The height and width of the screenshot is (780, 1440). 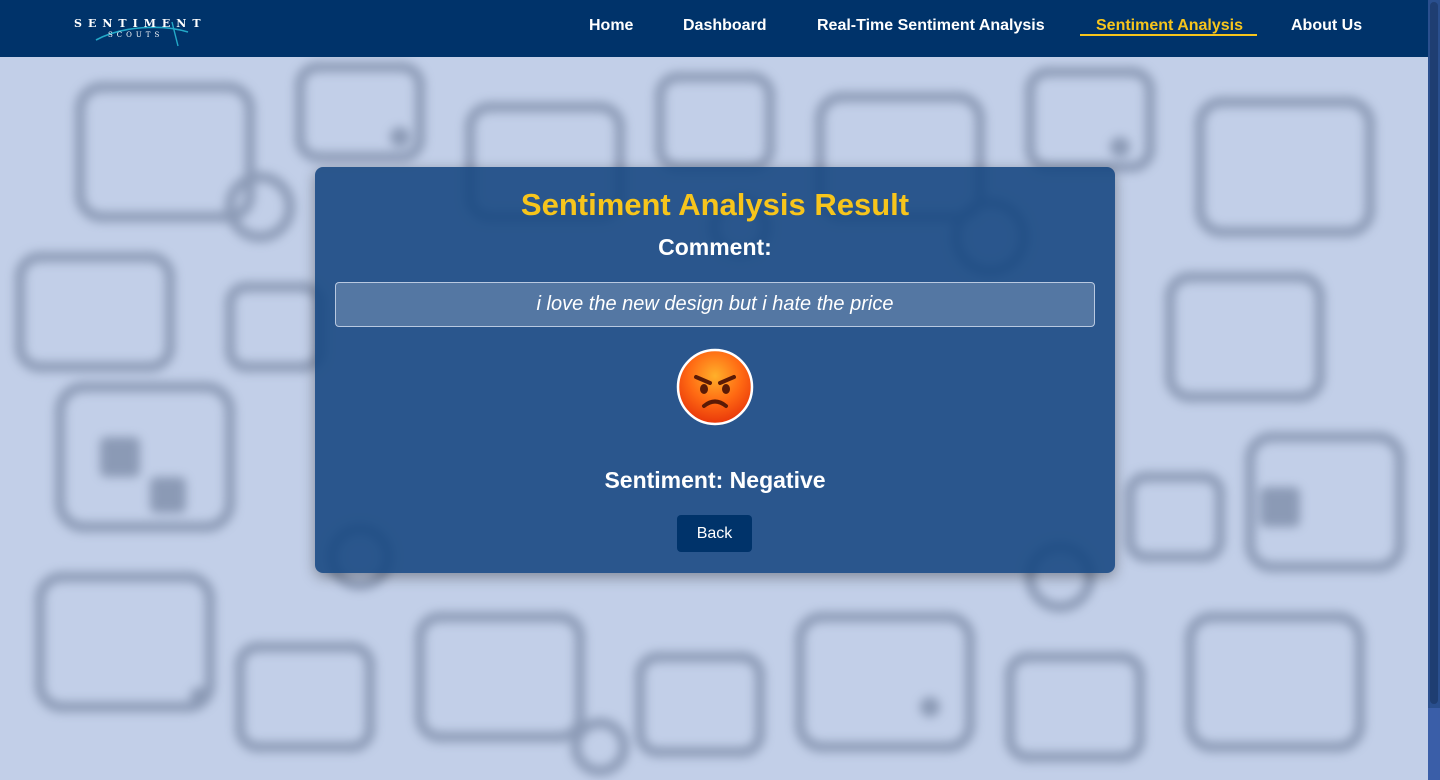 What do you see at coordinates (715, 387) in the screenshot?
I see `angry-face-icon` at bounding box center [715, 387].